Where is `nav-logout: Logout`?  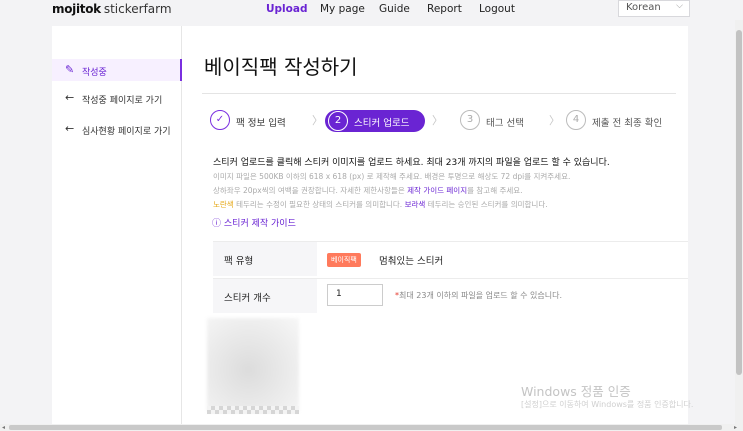
nav-logout: Logout is located at coordinates (497, 9).